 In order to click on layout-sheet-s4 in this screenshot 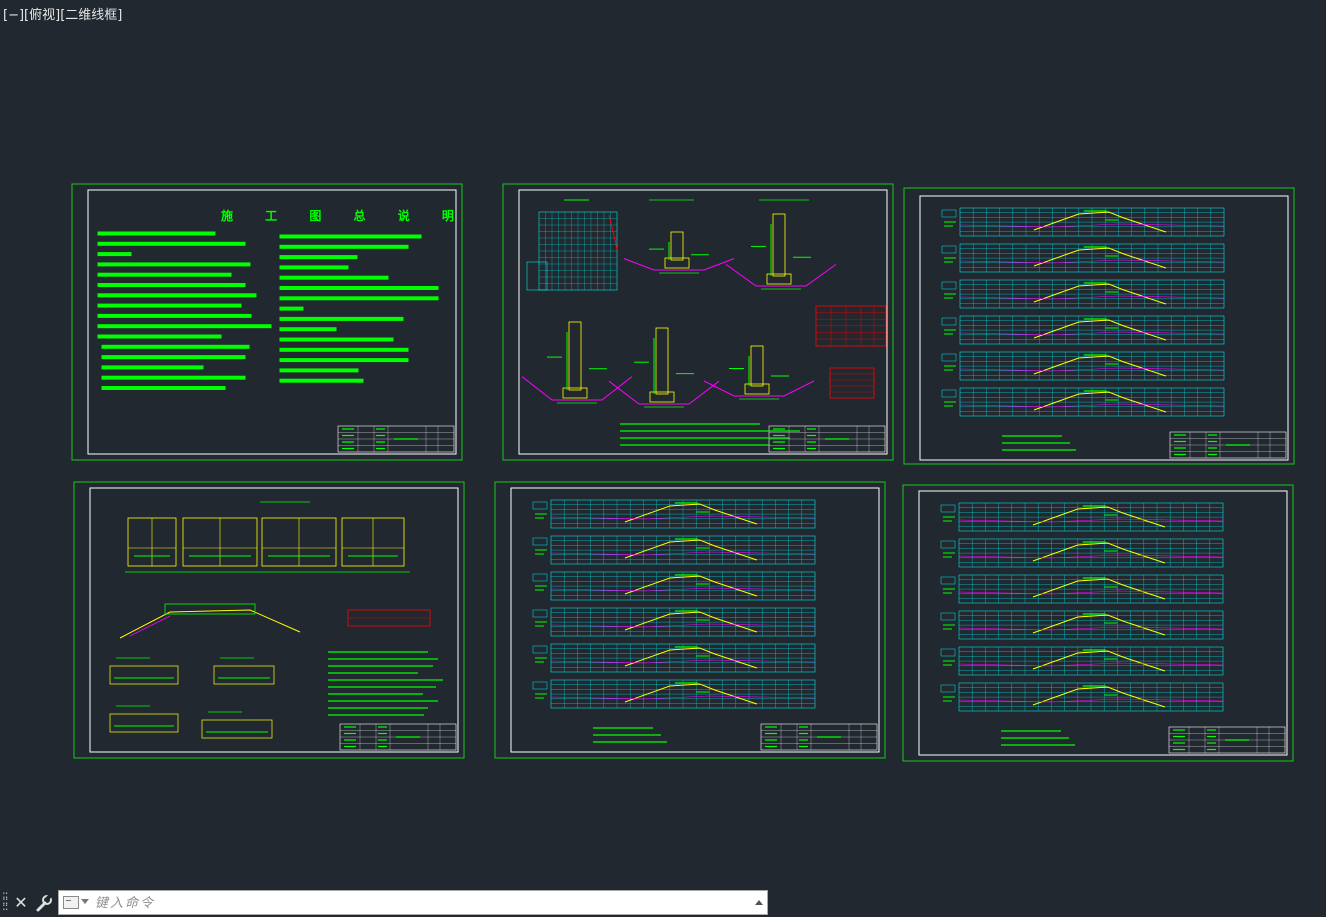, I will do `click(269, 620)`.